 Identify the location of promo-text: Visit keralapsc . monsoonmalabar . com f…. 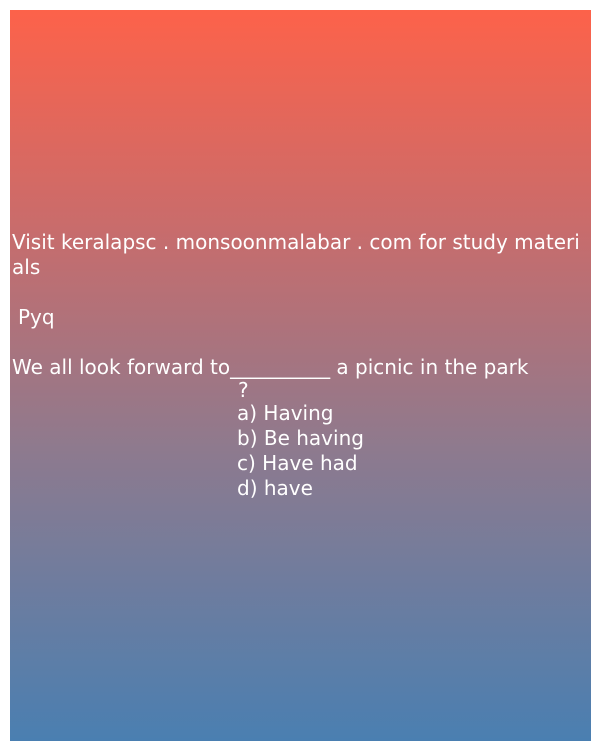
(296, 254).